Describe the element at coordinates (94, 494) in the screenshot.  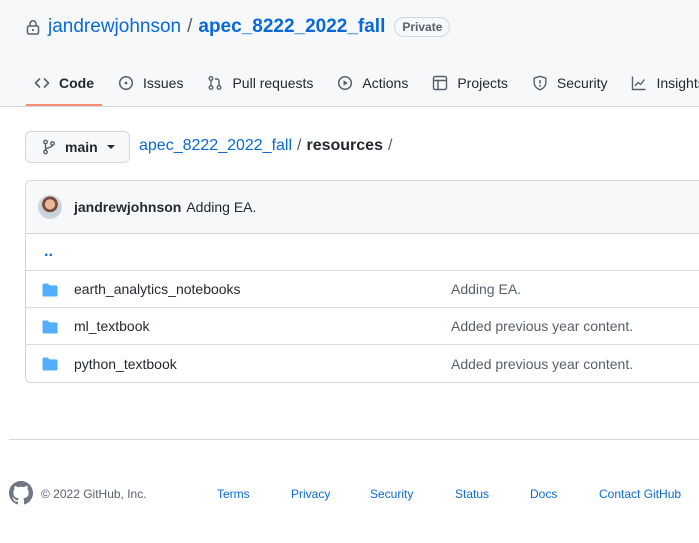
I see `footer-copyright: © 2022 GitHub, Inc.` at that location.